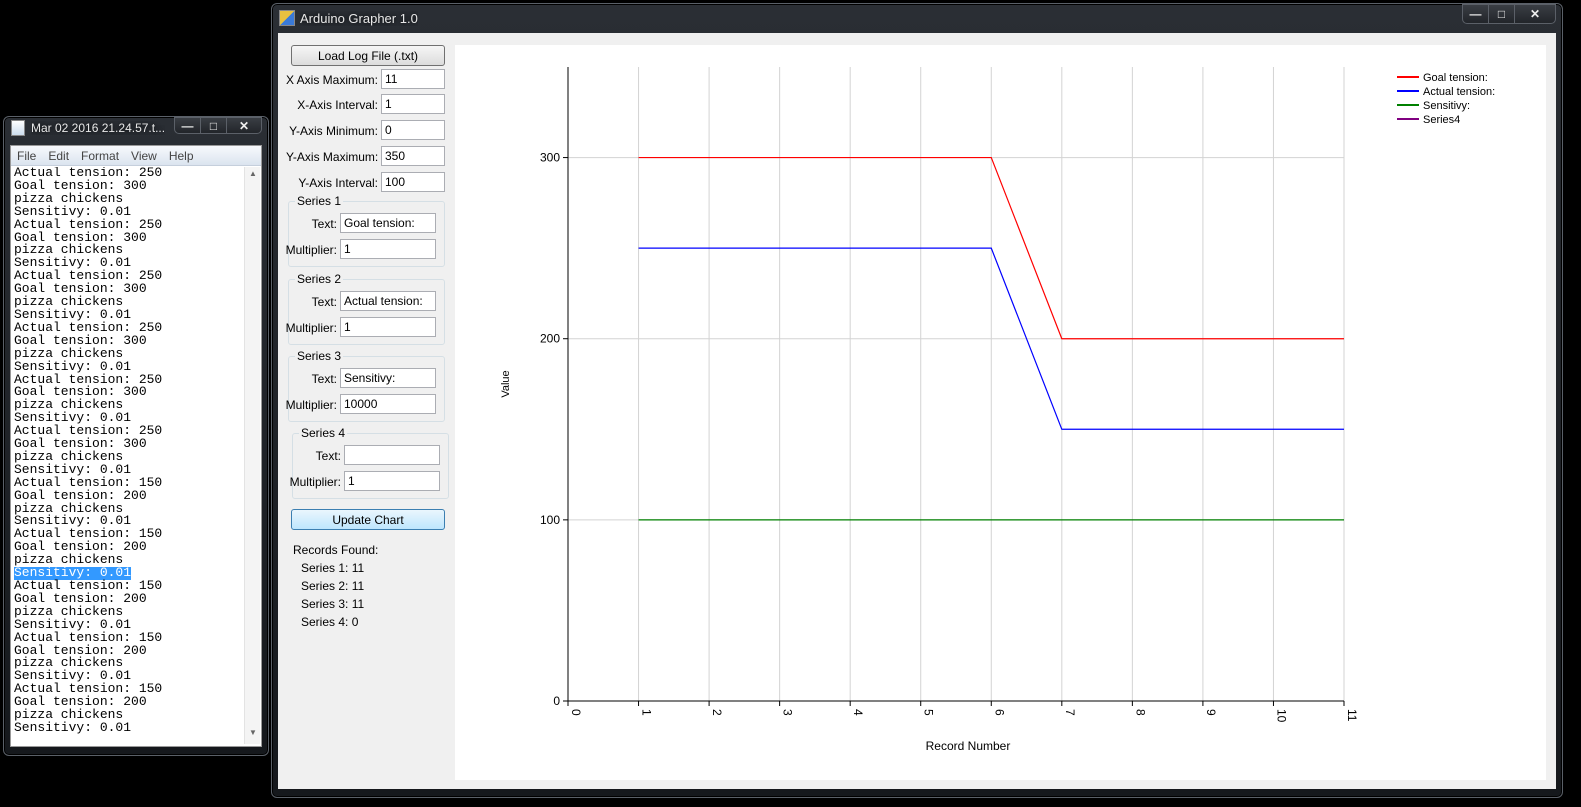 The image size is (1581, 807). Describe the element at coordinates (388, 249) in the screenshot. I see `series-1-multiplier-input` at that location.